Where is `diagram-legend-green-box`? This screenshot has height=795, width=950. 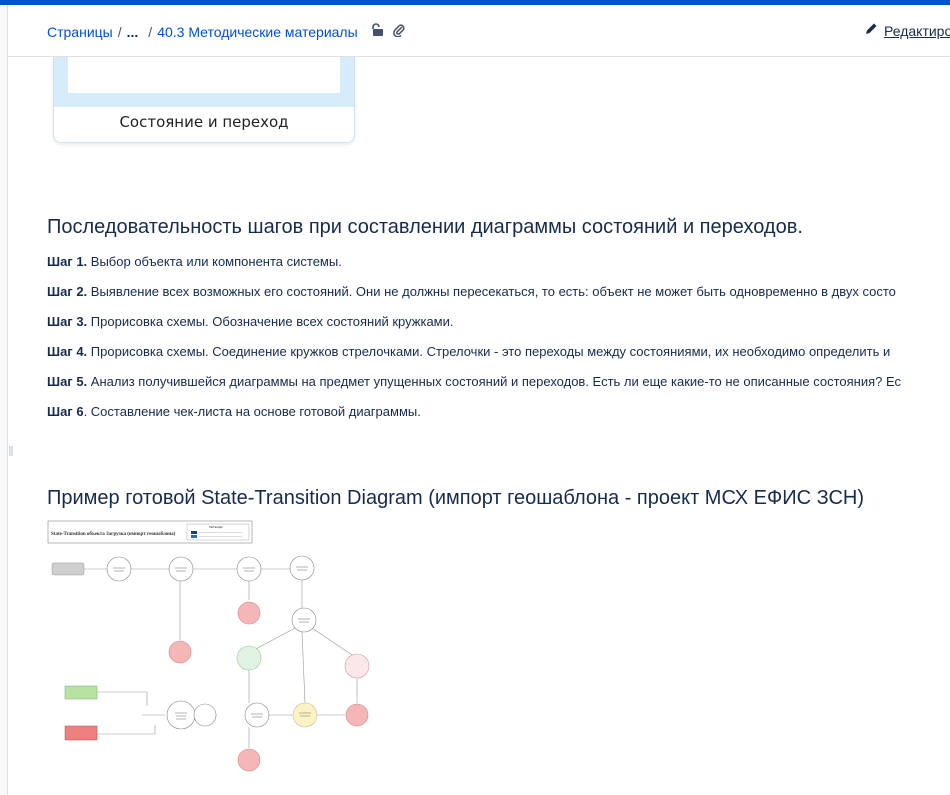 diagram-legend-green-box is located at coordinates (81, 692).